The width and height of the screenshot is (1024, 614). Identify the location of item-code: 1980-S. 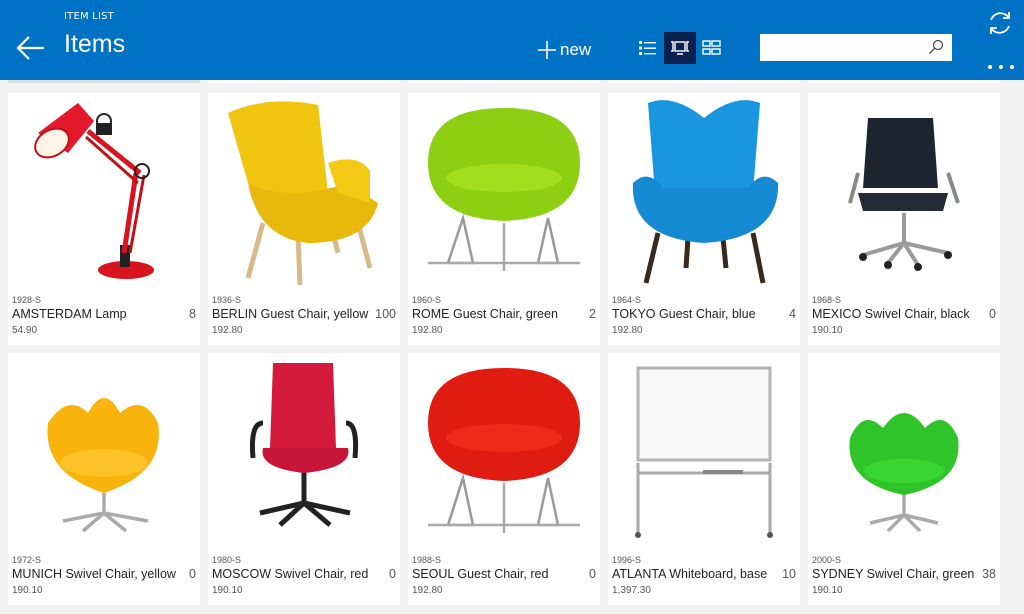
(227, 560).